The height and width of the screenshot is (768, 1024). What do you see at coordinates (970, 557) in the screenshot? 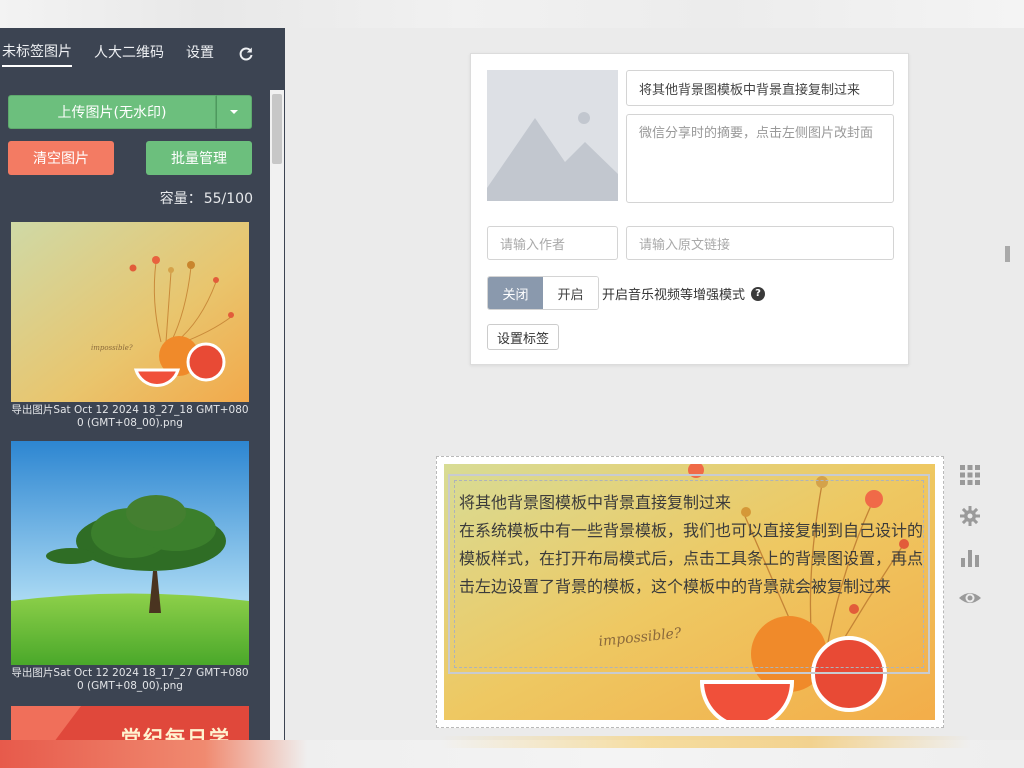
I see `bar-chart-icon` at bounding box center [970, 557].